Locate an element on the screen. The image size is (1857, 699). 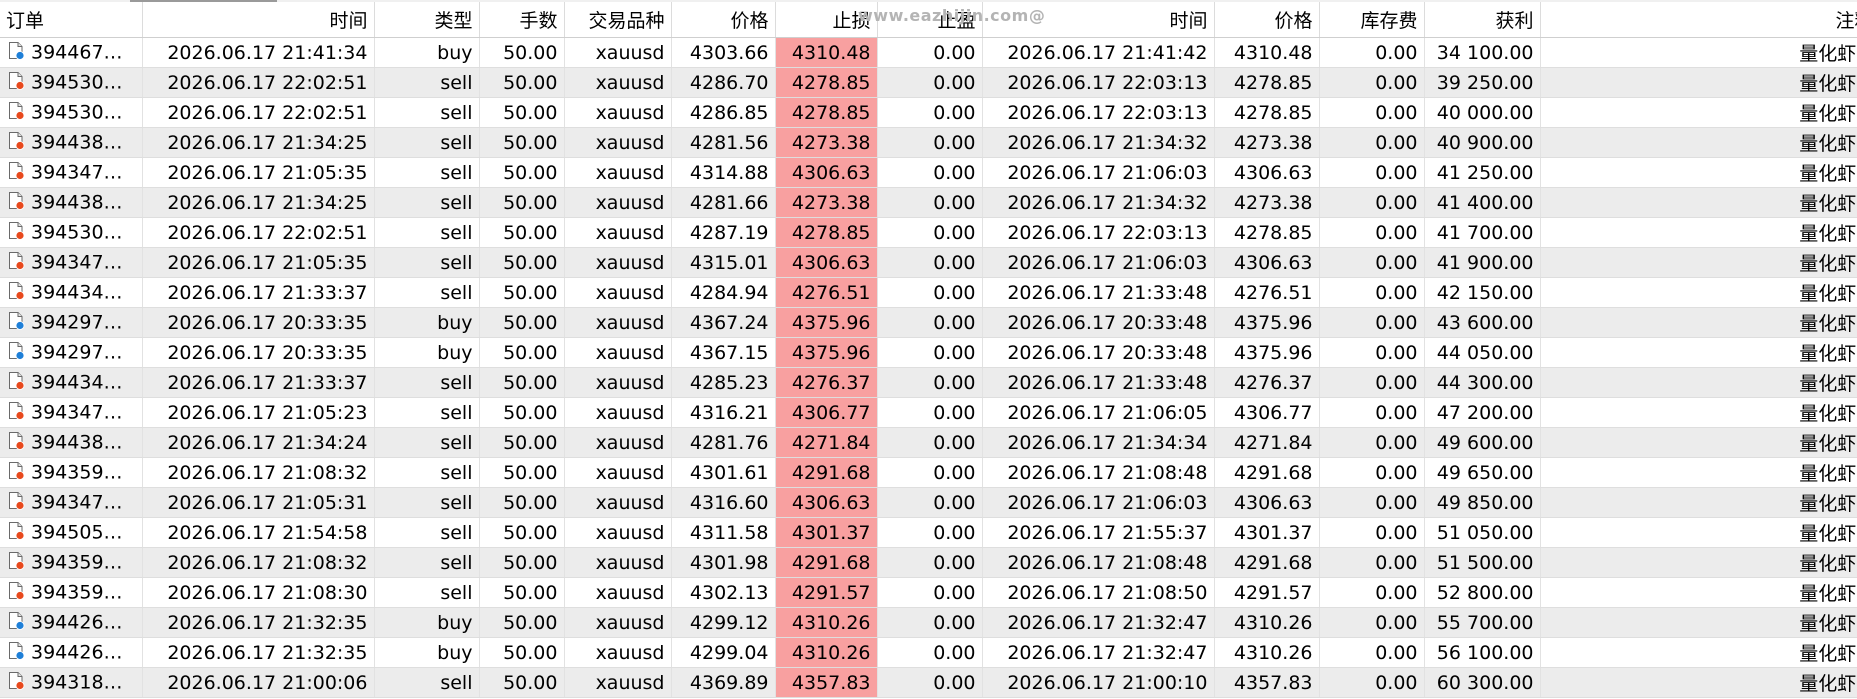
stop-loss-cell: 4310.26 is located at coordinates (826, 622).